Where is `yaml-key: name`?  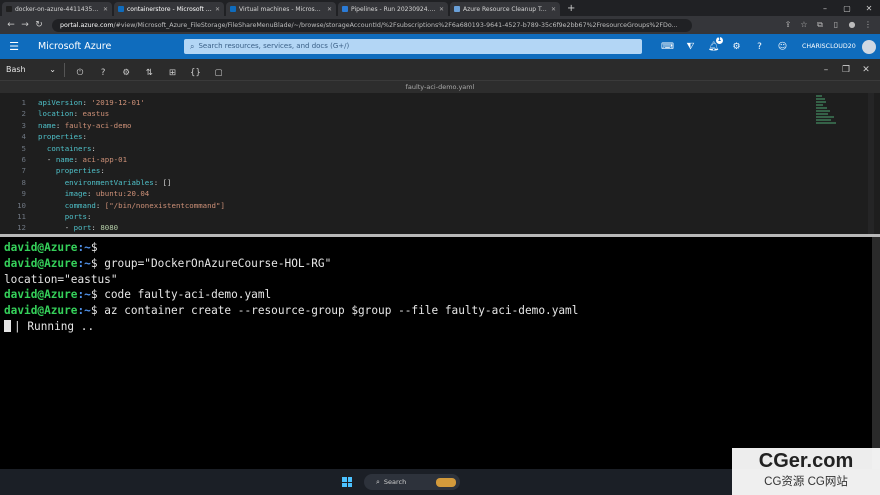
yaml-key: name is located at coordinates (47, 125).